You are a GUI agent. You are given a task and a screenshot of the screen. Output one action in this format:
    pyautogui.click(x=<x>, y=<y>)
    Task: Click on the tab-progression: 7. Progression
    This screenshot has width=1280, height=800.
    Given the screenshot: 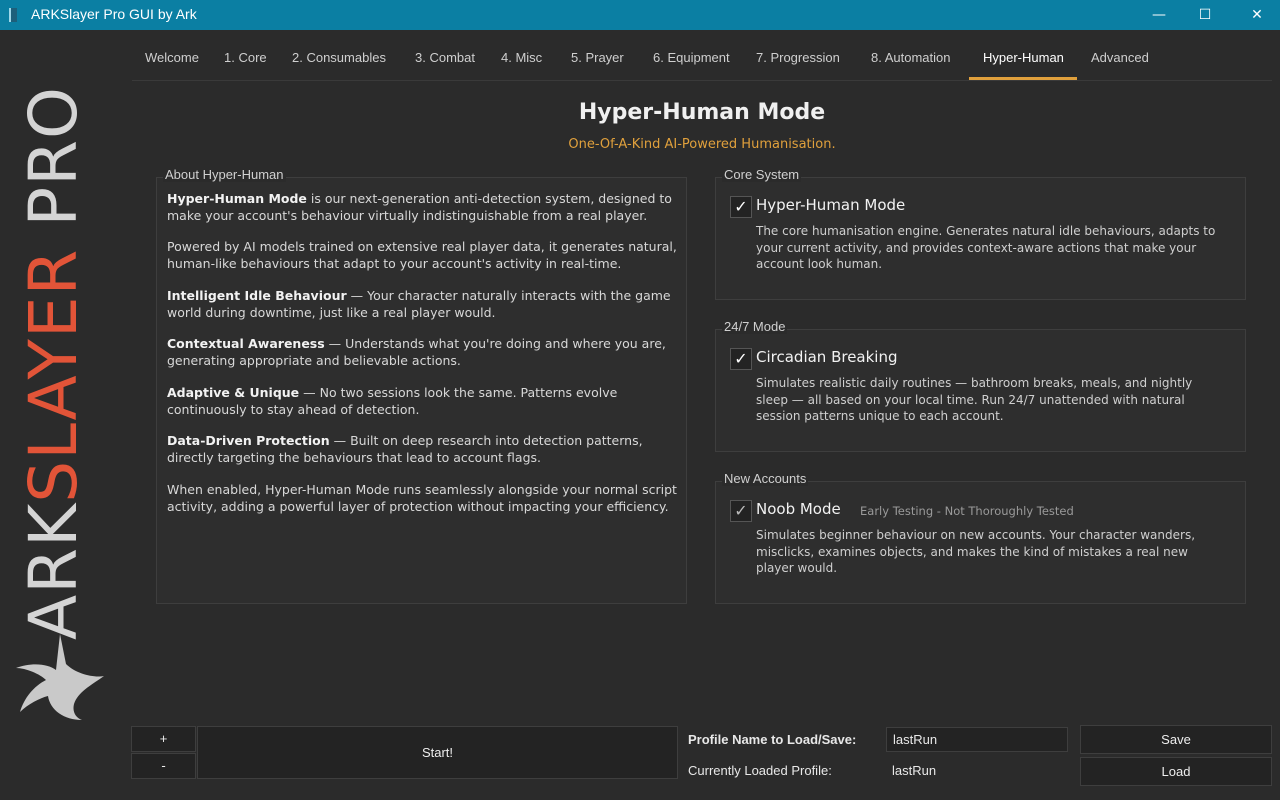 What is the action you would take?
    pyautogui.click(x=798, y=57)
    